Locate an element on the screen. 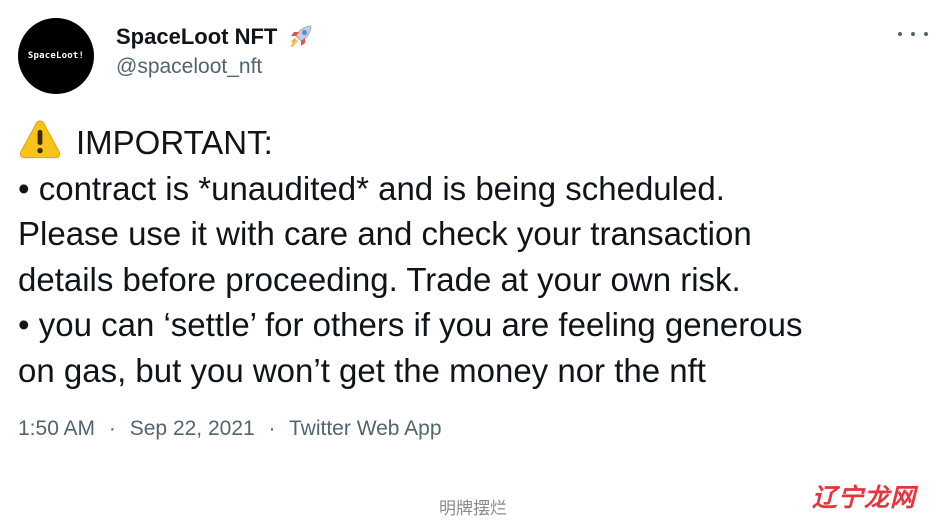  avatar: SpaceLoot! is located at coordinates (56, 56).